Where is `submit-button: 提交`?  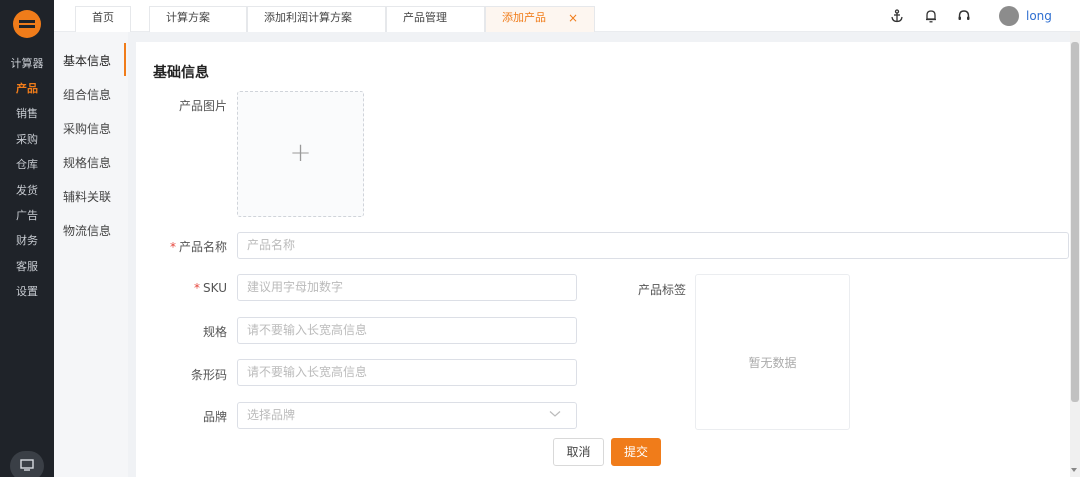 submit-button: 提交 is located at coordinates (636, 452).